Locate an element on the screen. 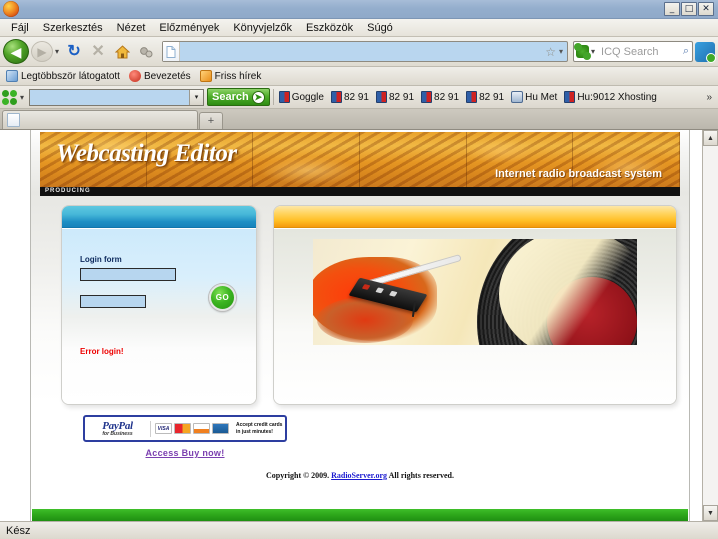 The width and height of the screenshot is (718, 539). search-icon: ⌕ is located at coordinates (687, 51).